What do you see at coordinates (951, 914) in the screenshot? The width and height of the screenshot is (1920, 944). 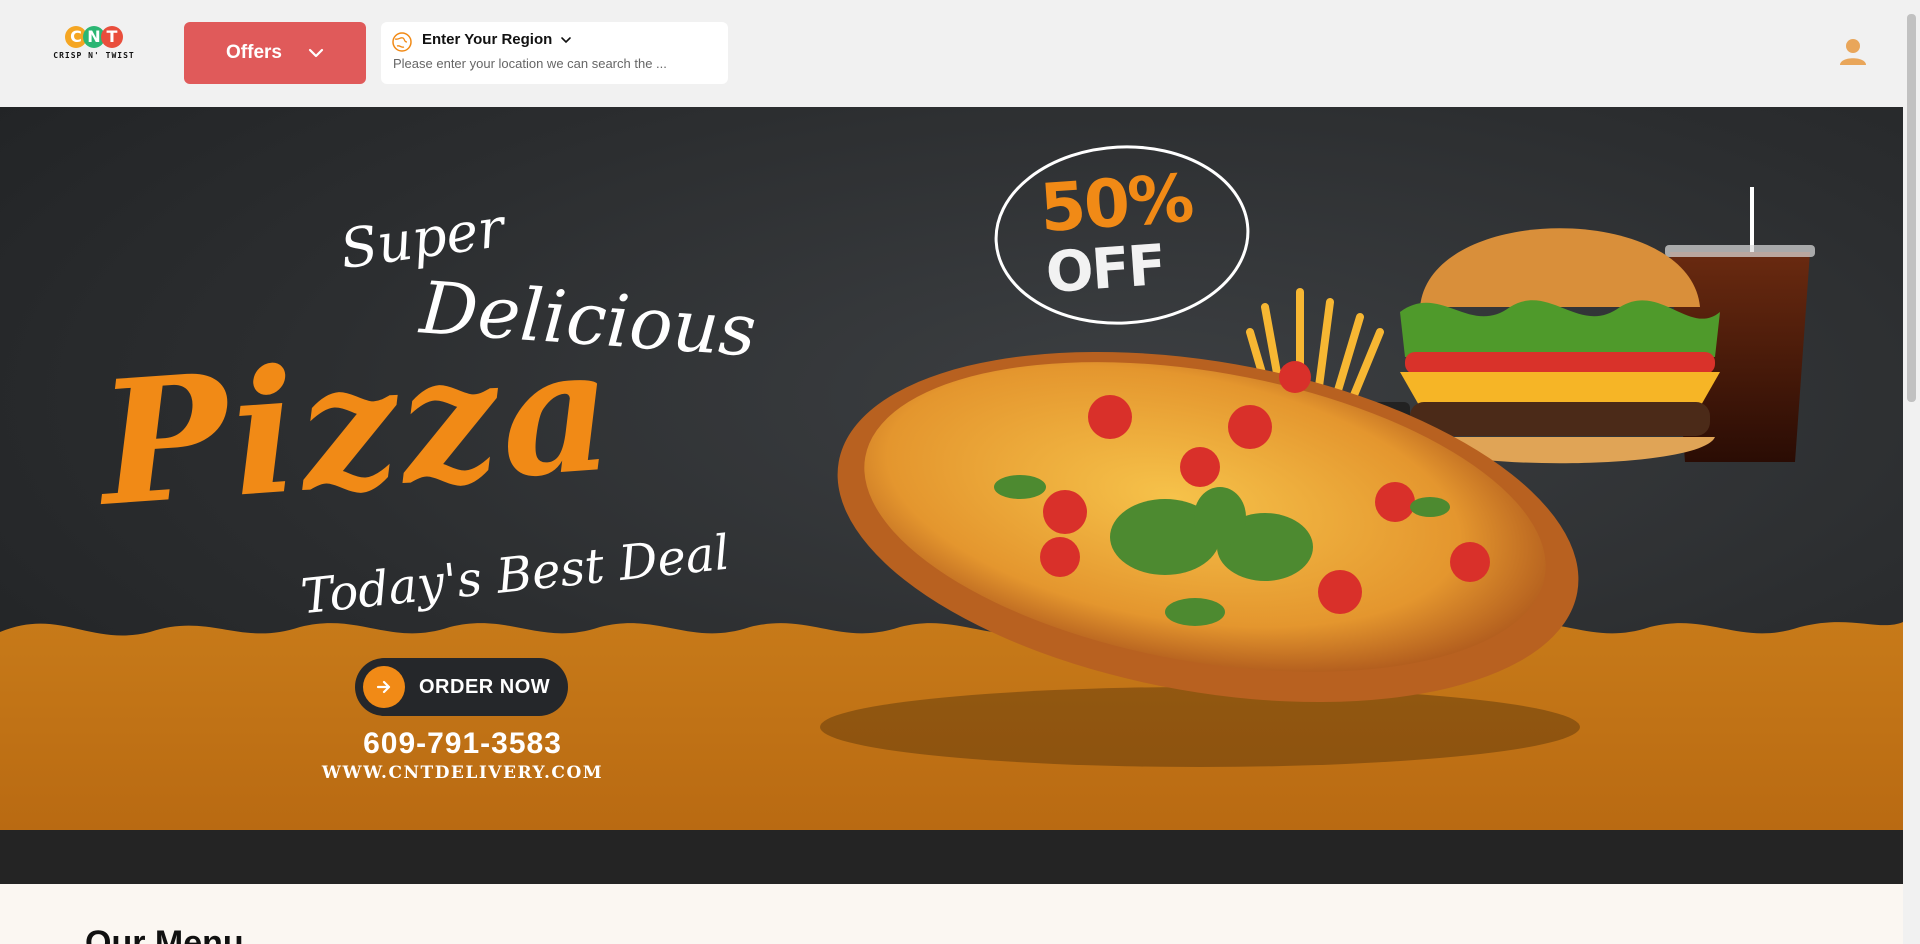 I see `menu-section: Our Menu` at bounding box center [951, 914].